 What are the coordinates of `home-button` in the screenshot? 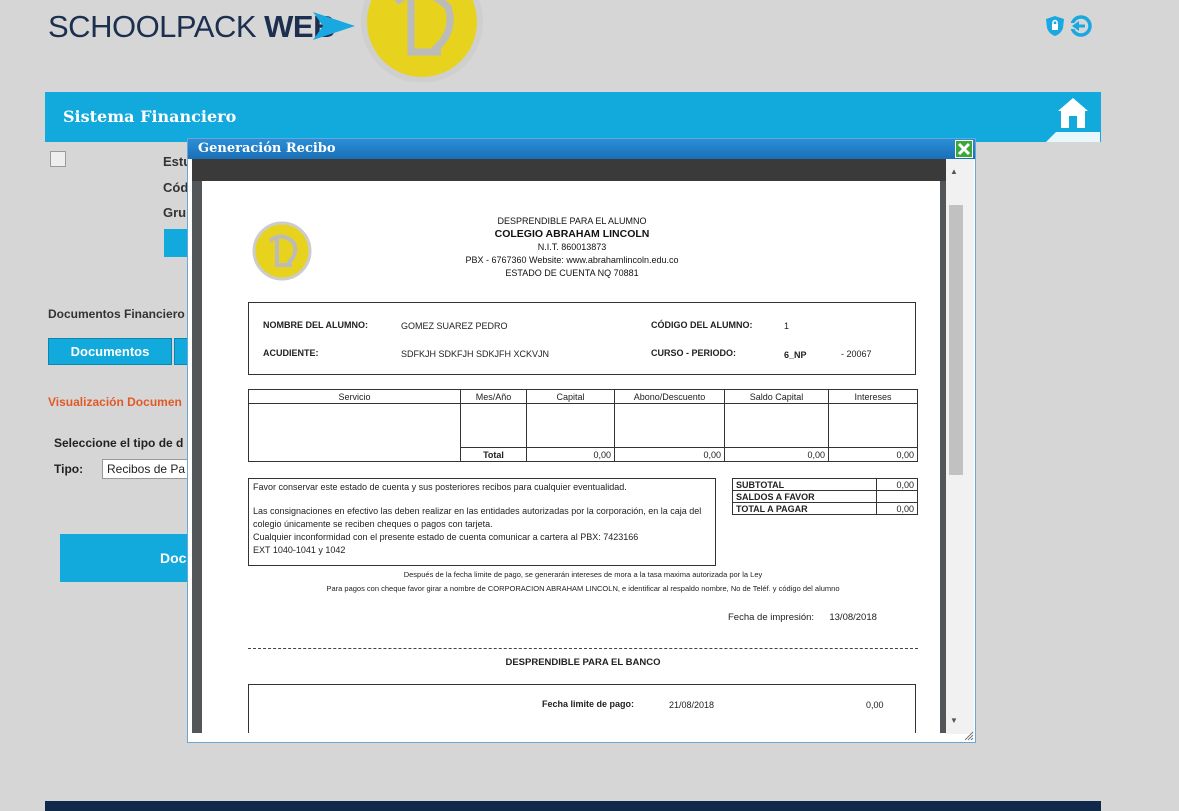 It's located at (1073, 117).